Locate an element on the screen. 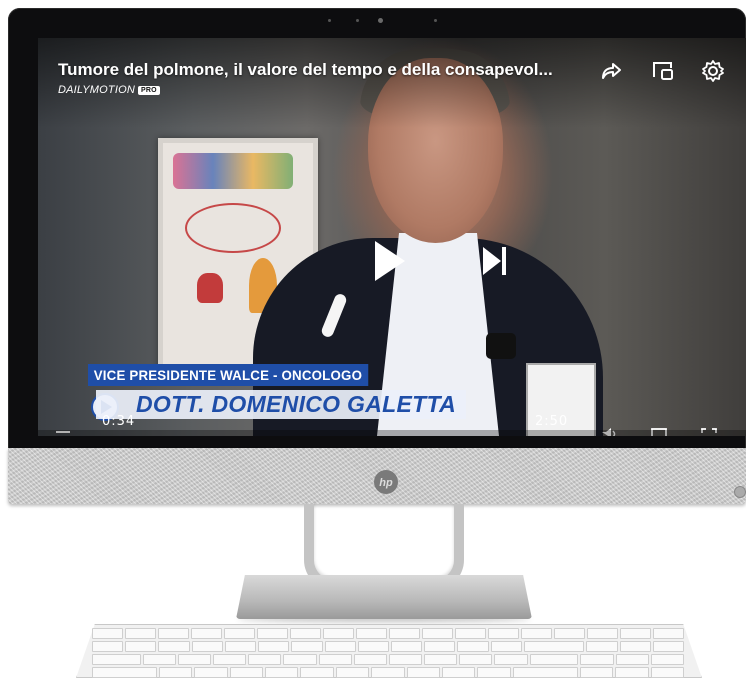 This screenshot has width=746, height=678. share-icon is located at coordinates (611, 71).